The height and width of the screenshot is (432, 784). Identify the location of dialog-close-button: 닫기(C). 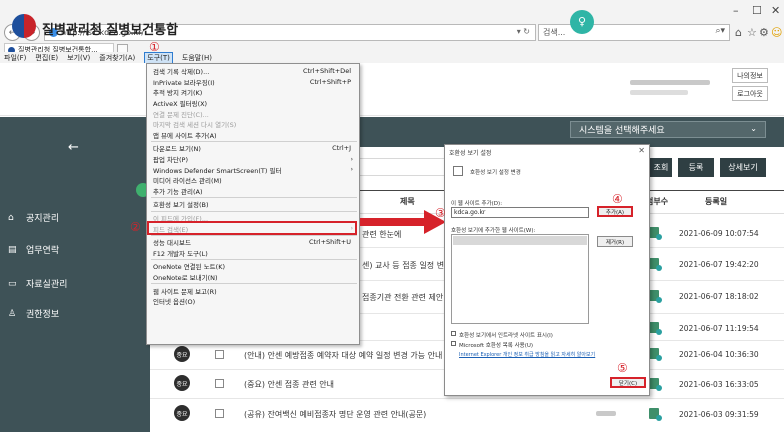
(628, 382).